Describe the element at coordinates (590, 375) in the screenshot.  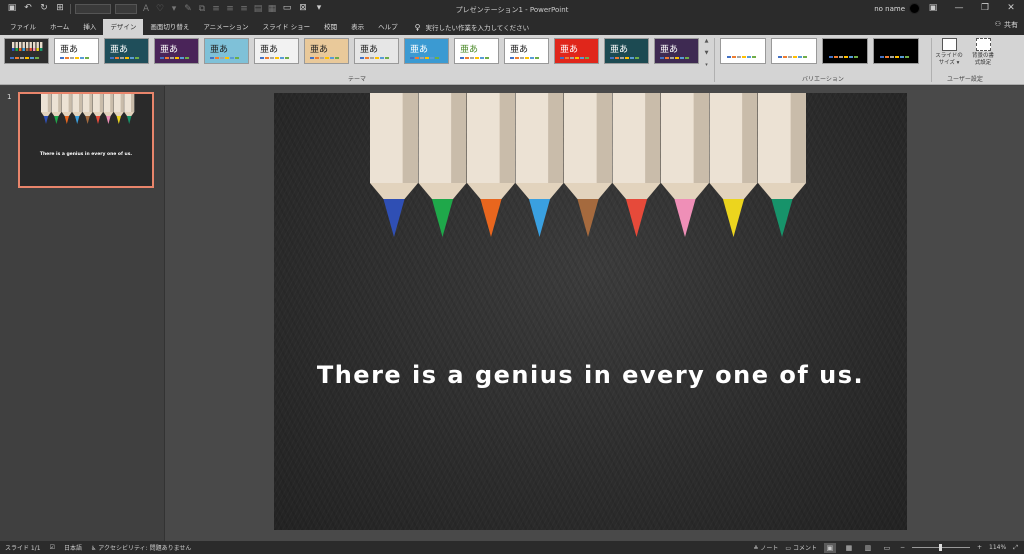
I see `slide-title-text: There is a genius in every one of us.` at that location.